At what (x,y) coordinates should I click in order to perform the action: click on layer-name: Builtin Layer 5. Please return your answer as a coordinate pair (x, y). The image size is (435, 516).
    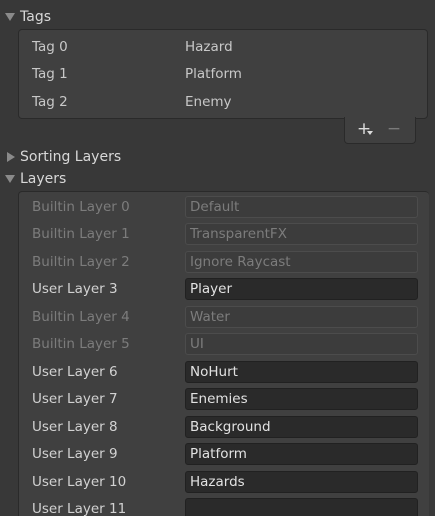
    Looking at the image, I should click on (81, 344).